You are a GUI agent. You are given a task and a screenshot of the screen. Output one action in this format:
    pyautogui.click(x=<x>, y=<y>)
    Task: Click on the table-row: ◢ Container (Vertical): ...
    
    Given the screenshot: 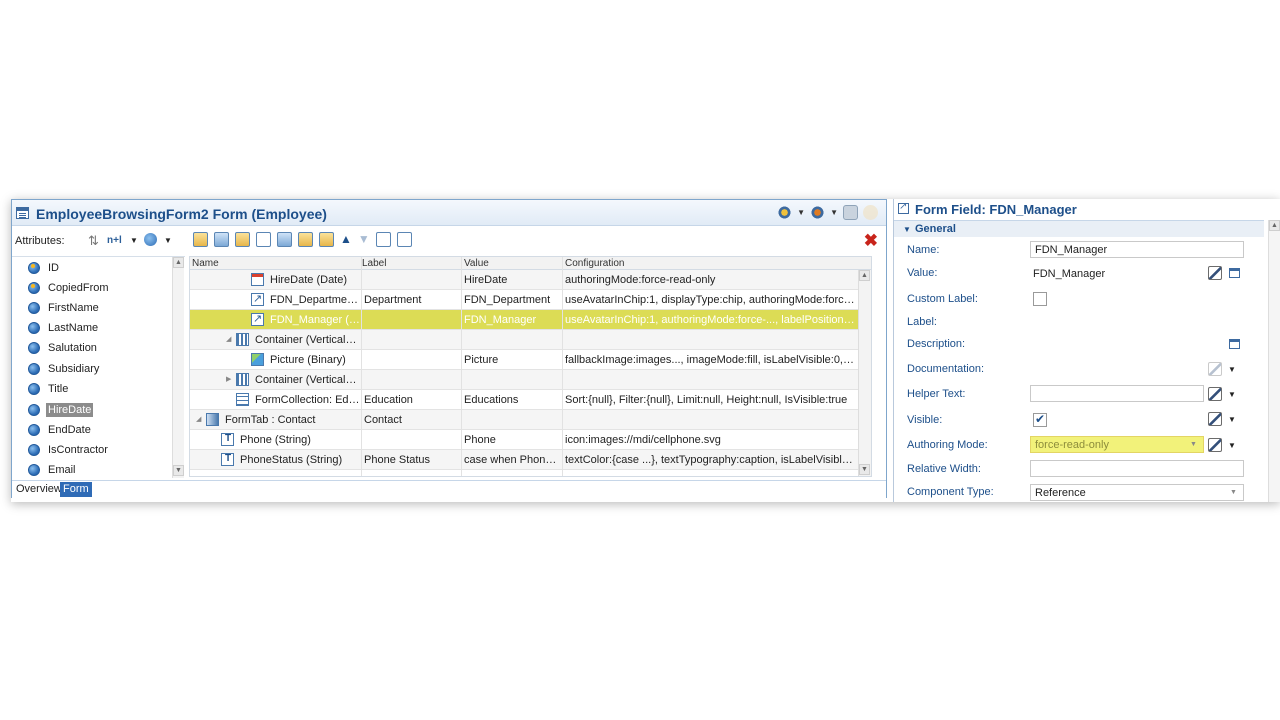 What is the action you would take?
    pyautogui.click(x=530, y=340)
    